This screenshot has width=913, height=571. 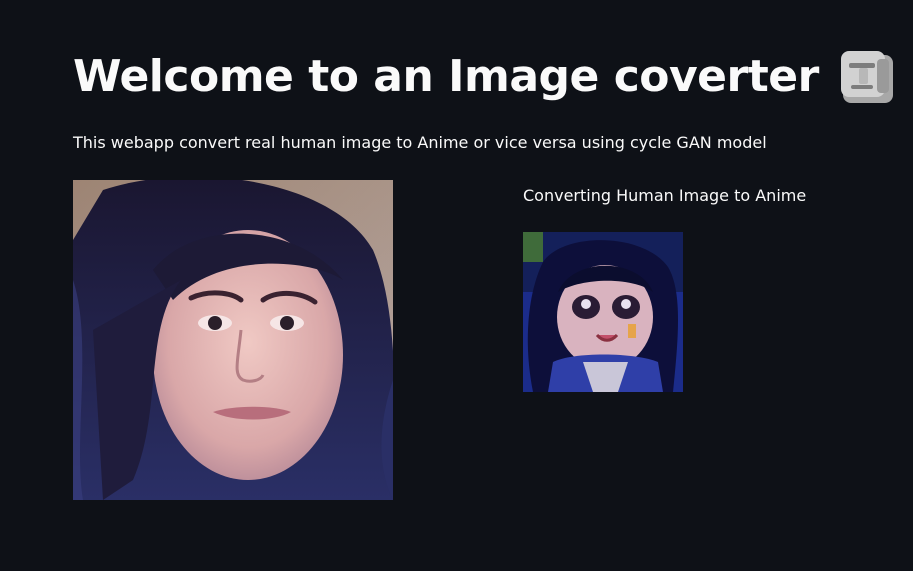 What do you see at coordinates (603, 312) in the screenshot?
I see `anime-output-image` at bounding box center [603, 312].